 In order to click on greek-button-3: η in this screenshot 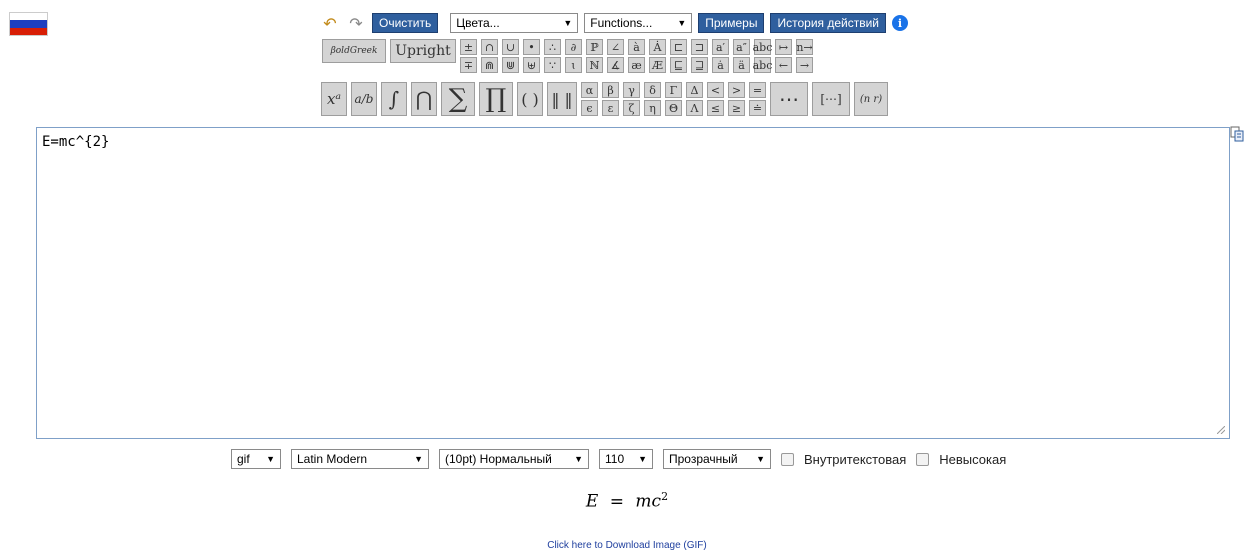, I will do `click(652, 108)`.